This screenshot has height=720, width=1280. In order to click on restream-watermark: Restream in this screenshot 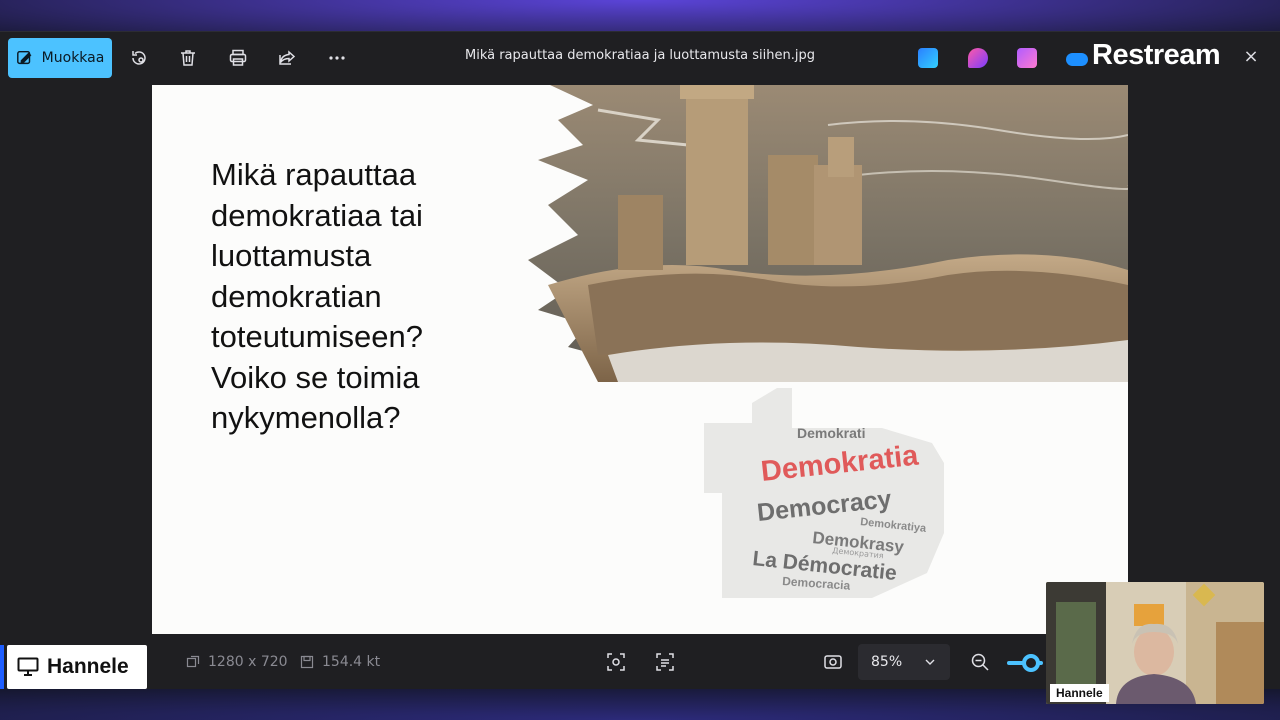, I will do `click(1156, 55)`.